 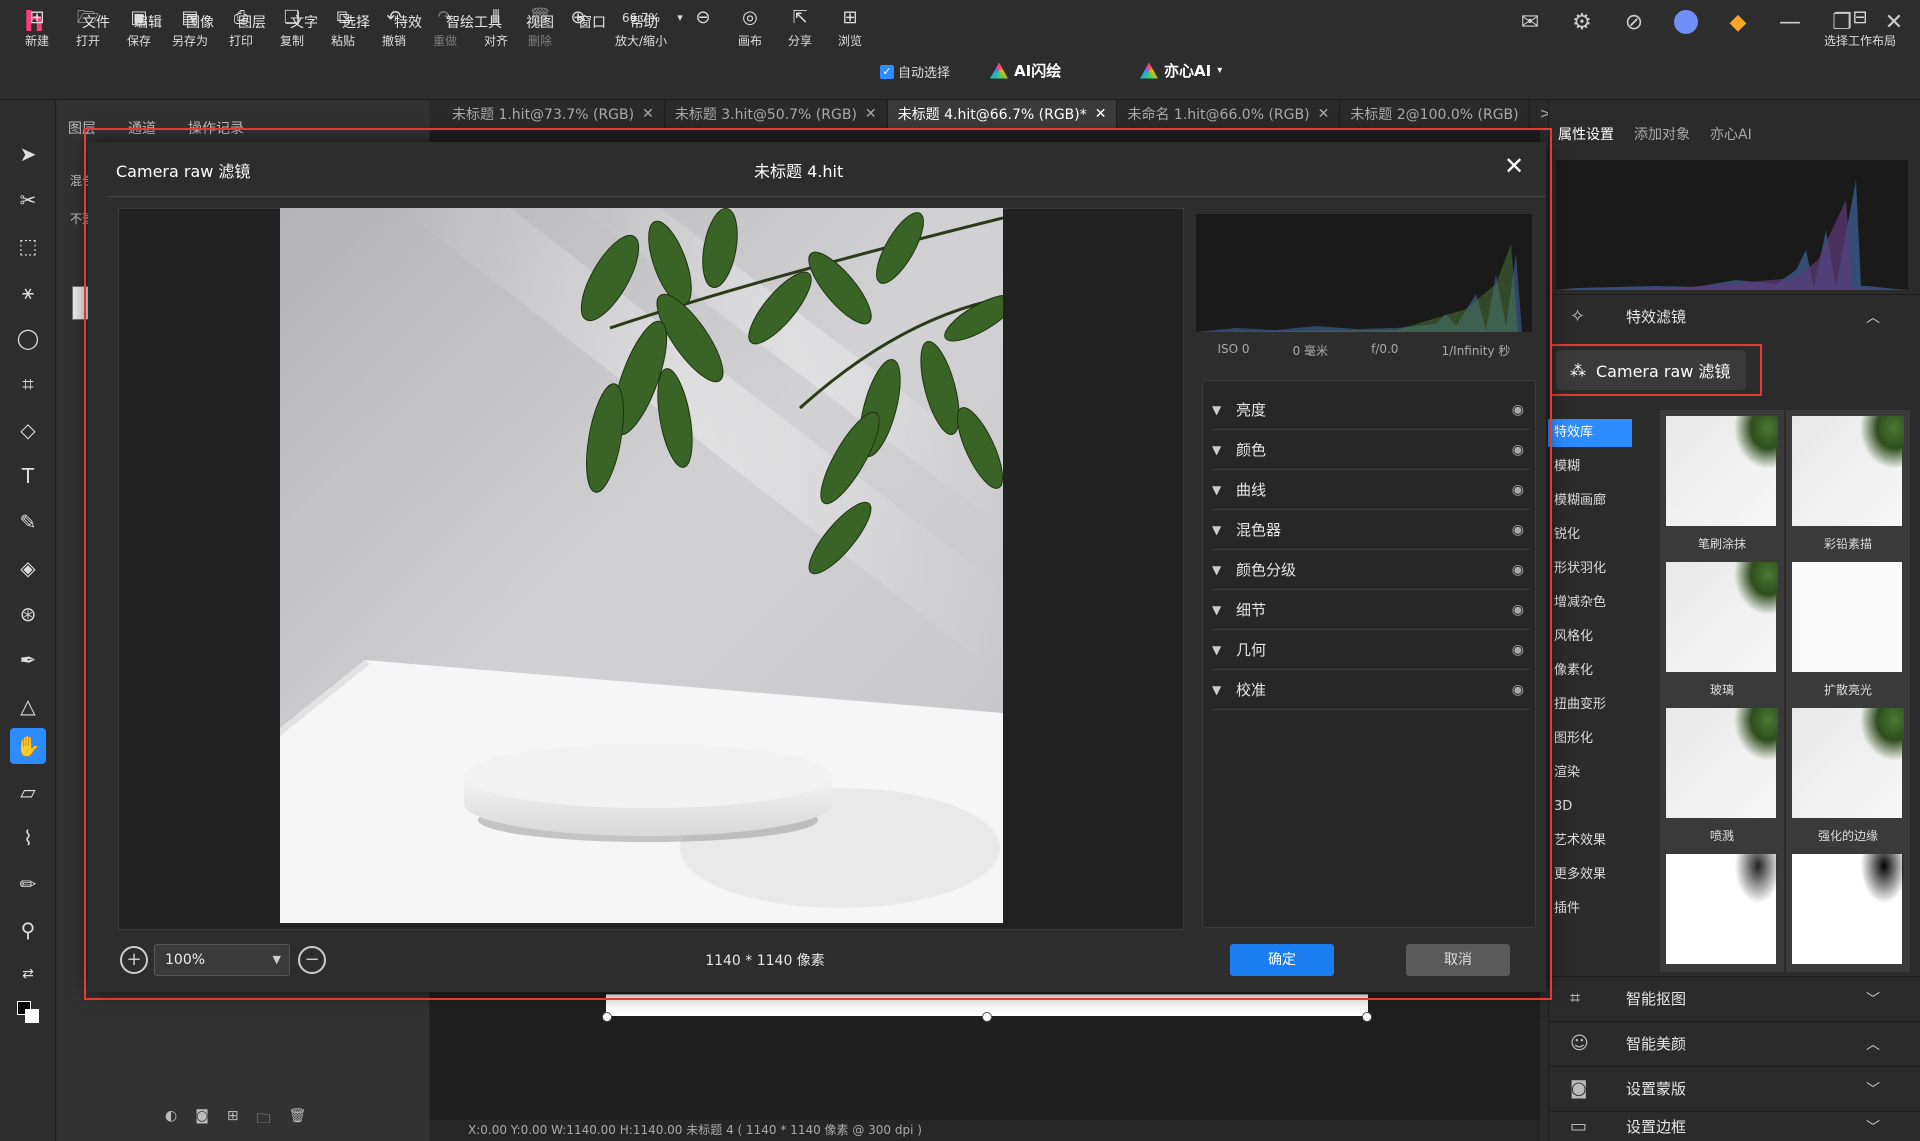 I want to click on fx-thumb: 喷溅, so click(x=1722, y=775).